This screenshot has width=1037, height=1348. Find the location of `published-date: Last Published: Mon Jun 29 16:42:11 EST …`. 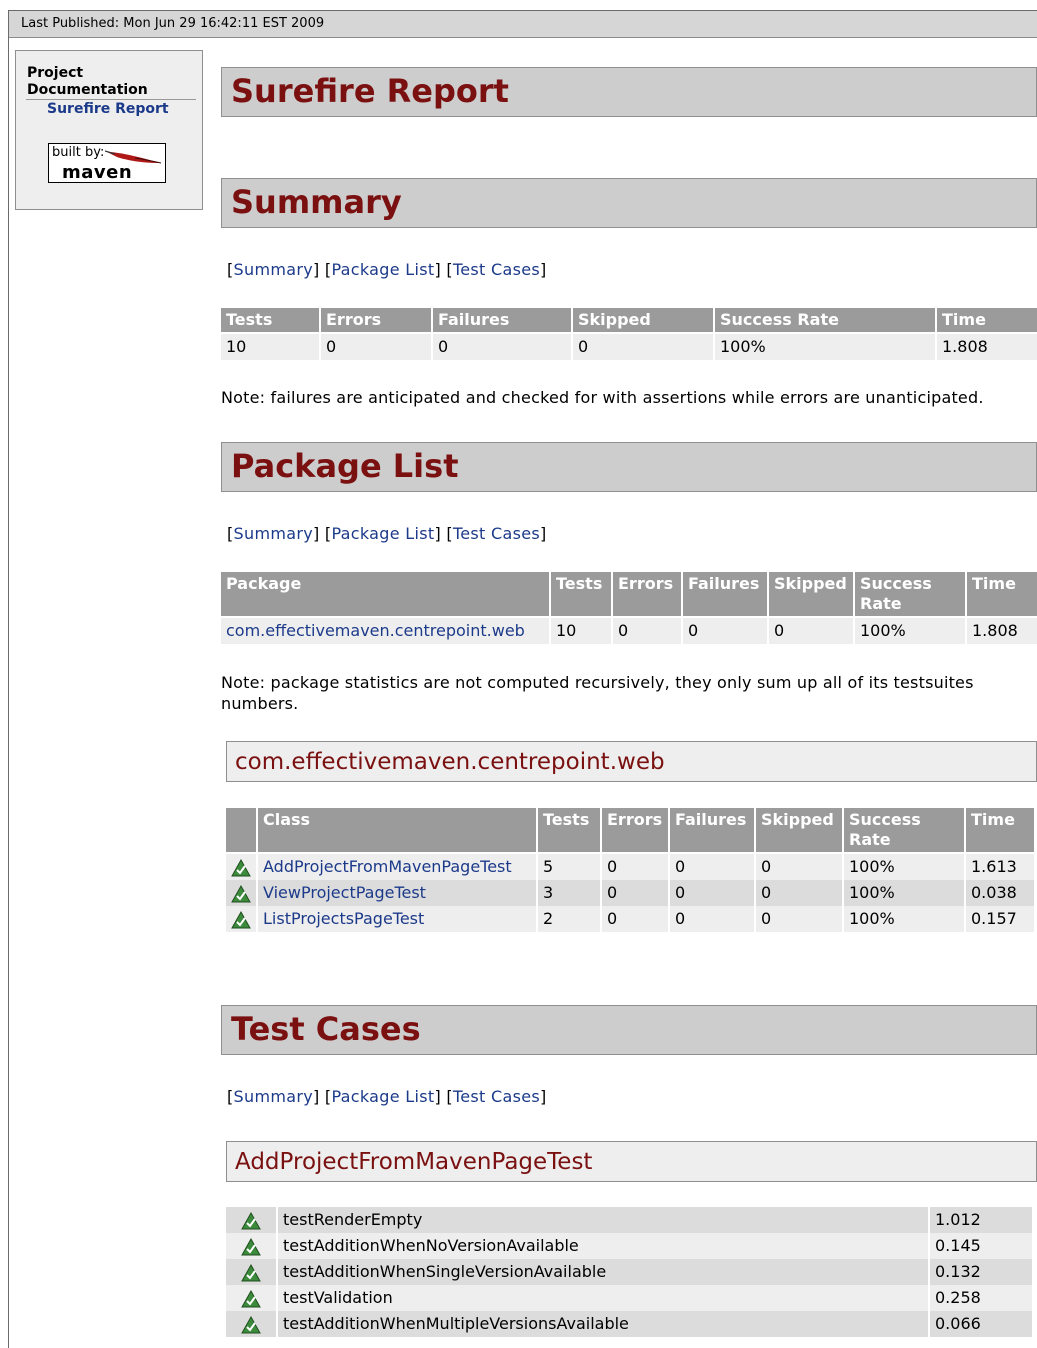

published-date: Last Published: Mon Jun 29 16:42:11 EST … is located at coordinates (173, 23).